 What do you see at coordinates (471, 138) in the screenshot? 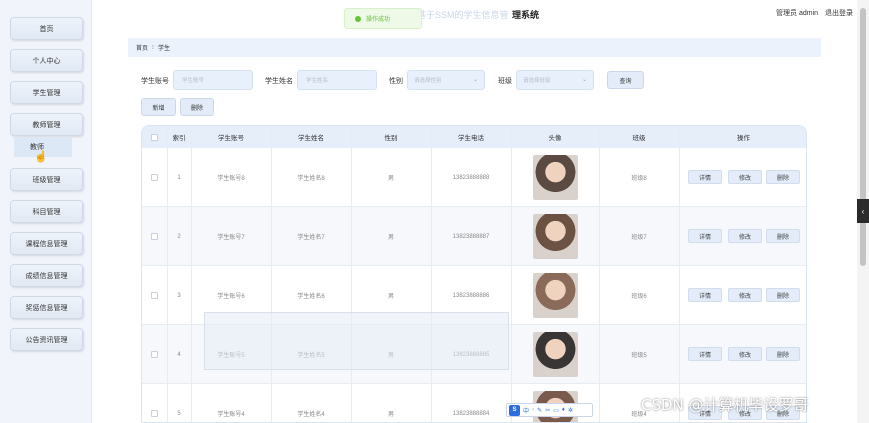
I see `col-phone: 学生电话` at bounding box center [471, 138].